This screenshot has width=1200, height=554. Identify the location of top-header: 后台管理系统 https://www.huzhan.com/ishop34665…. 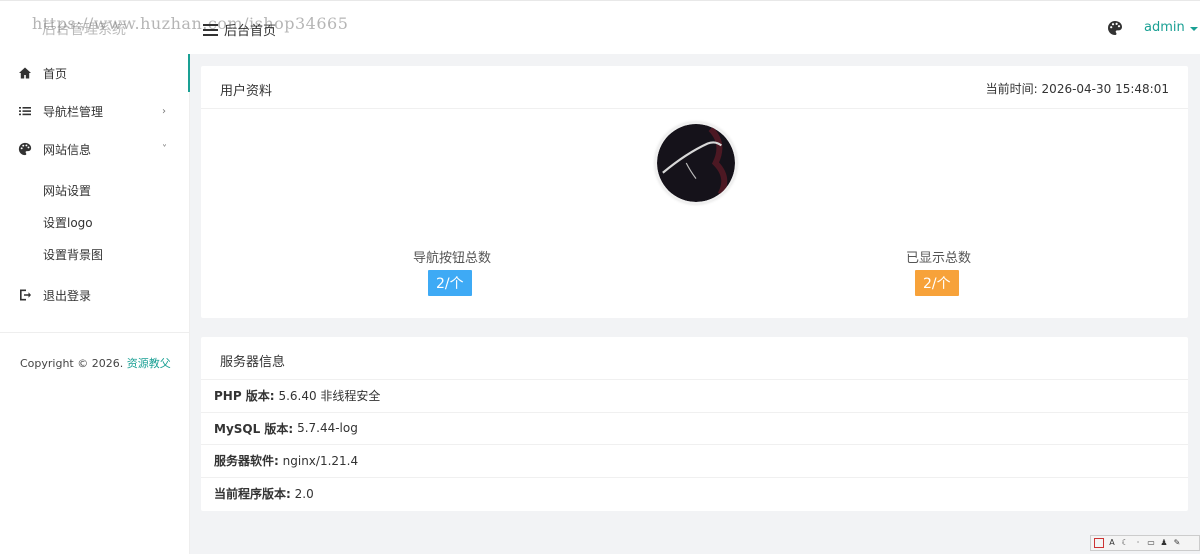
(600, 27).